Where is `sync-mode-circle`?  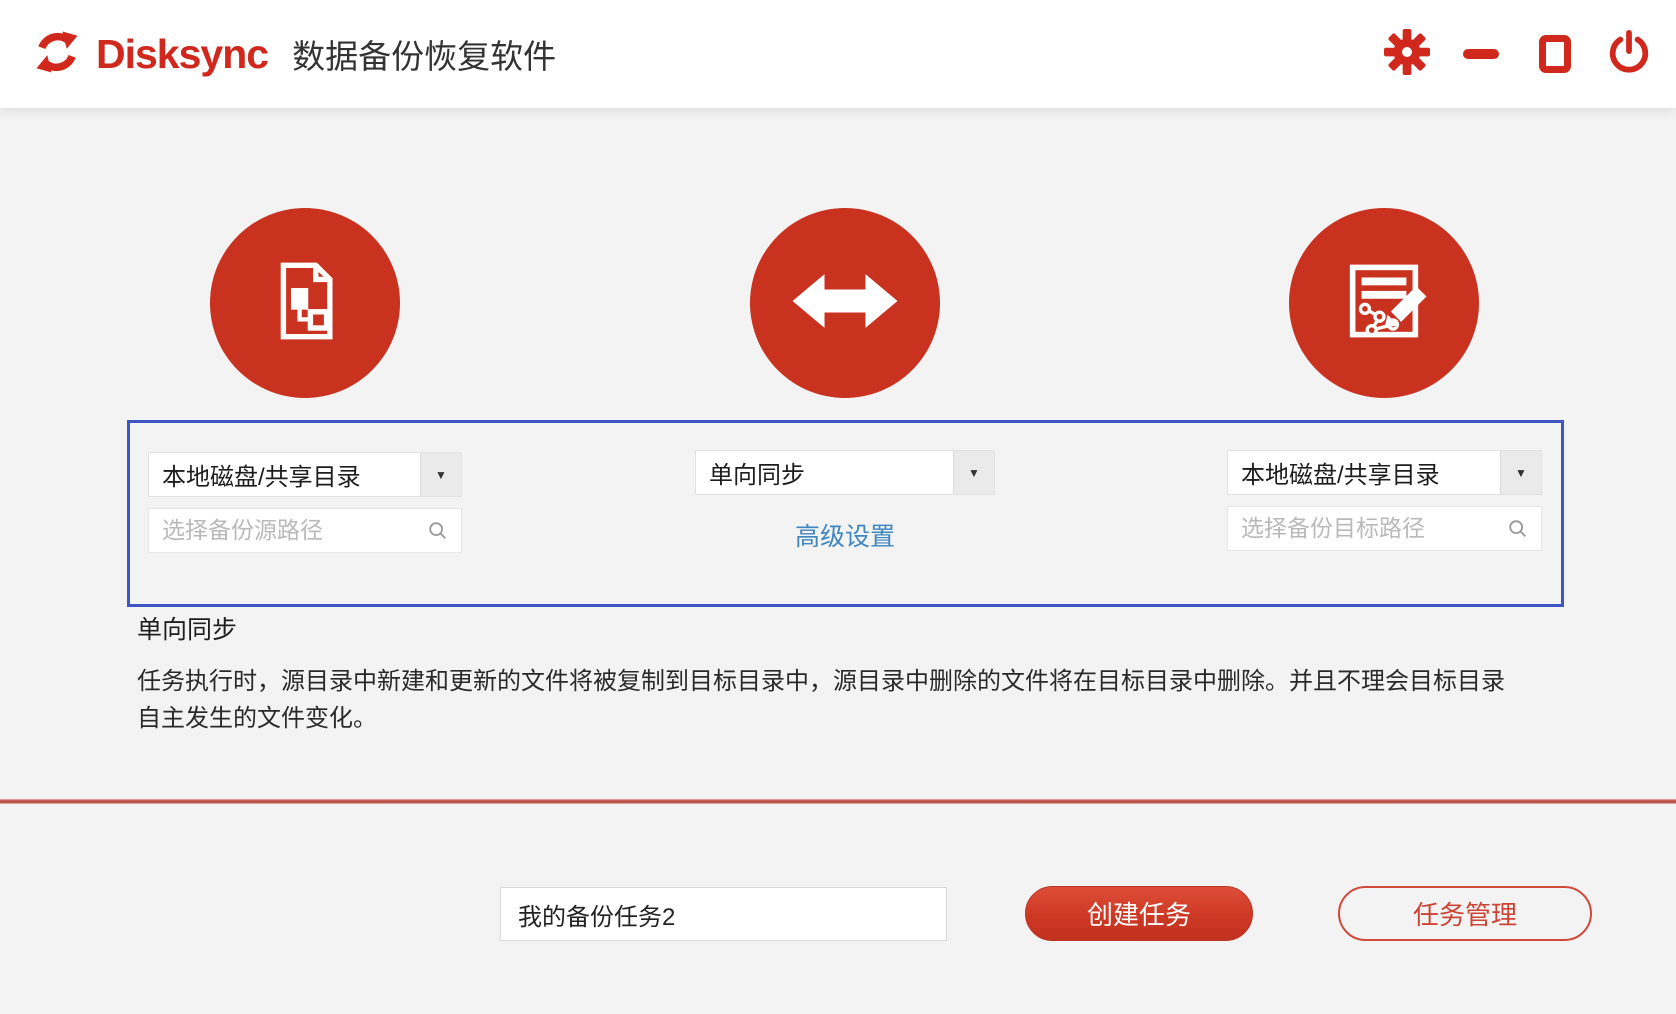 sync-mode-circle is located at coordinates (845, 303).